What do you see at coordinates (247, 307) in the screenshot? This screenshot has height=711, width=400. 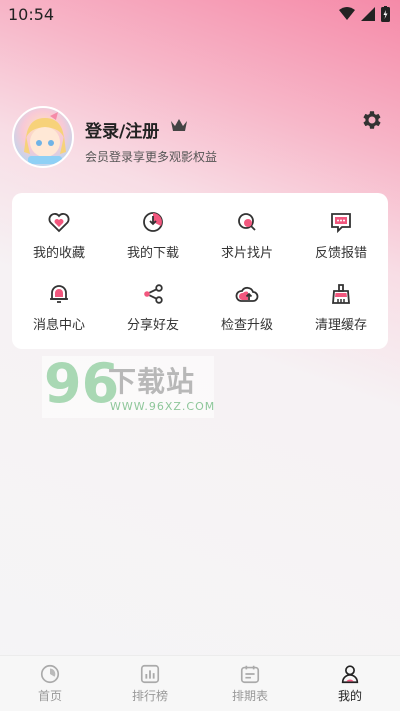 I see `menu-item-check-update: 检查升级` at bounding box center [247, 307].